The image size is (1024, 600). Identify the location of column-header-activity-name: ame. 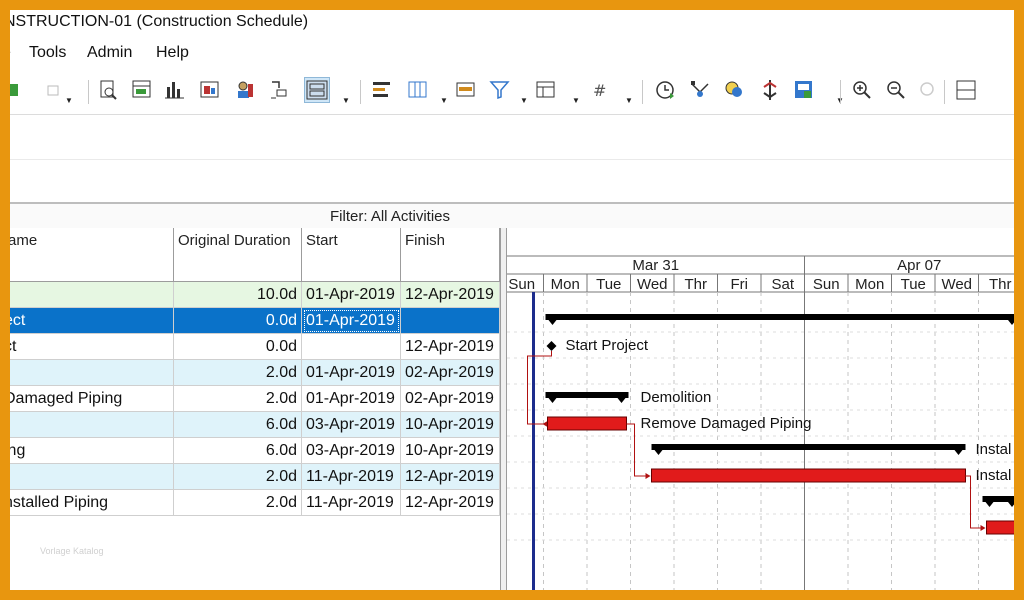
(92, 255).